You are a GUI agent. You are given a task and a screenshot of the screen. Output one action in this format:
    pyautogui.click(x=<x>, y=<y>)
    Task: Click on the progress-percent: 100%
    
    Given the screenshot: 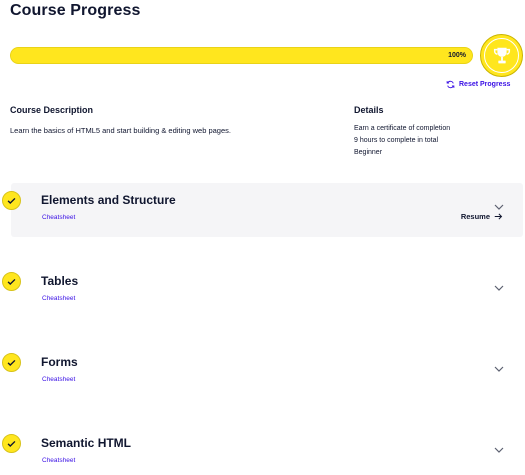 What is the action you would take?
    pyautogui.click(x=457, y=55)
    